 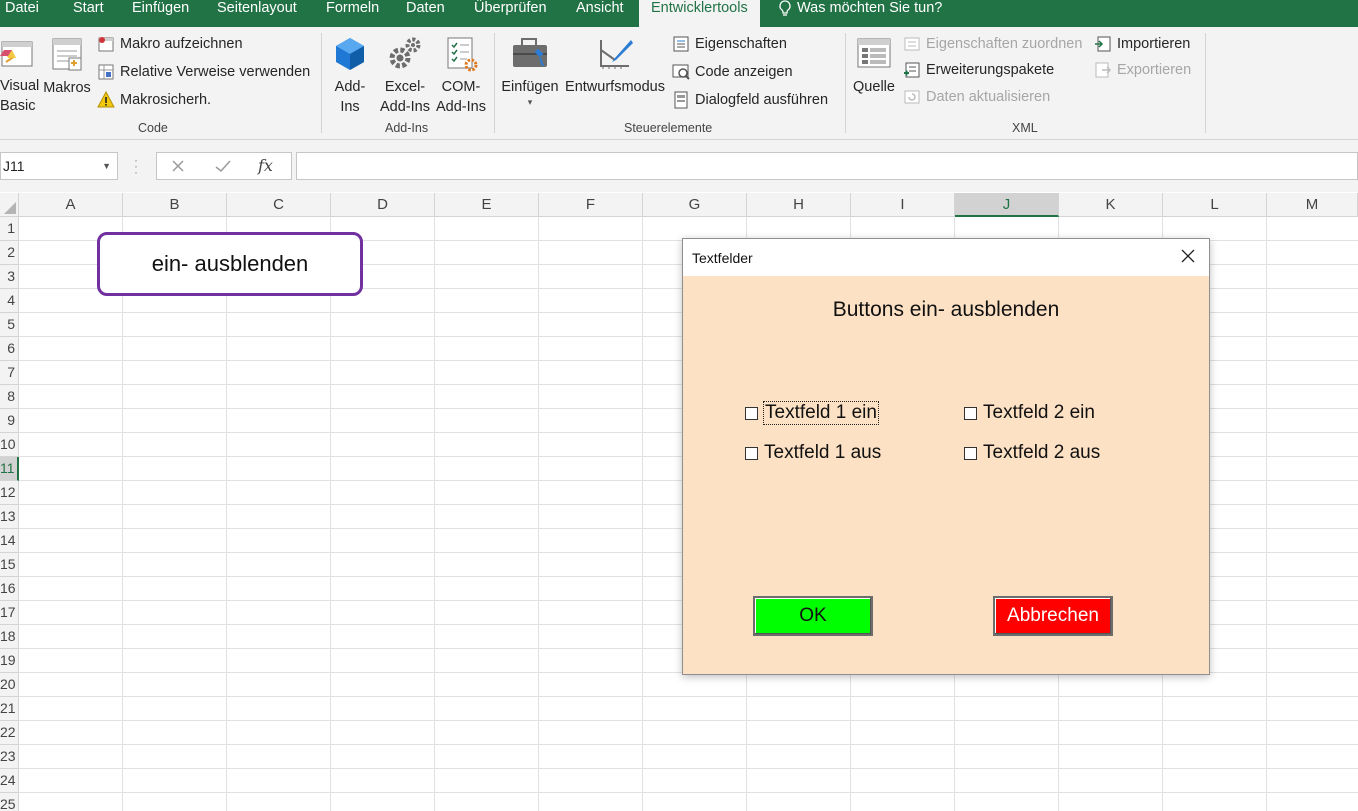 I want to click on lightbulb-icon, so click(x=785, y=8).